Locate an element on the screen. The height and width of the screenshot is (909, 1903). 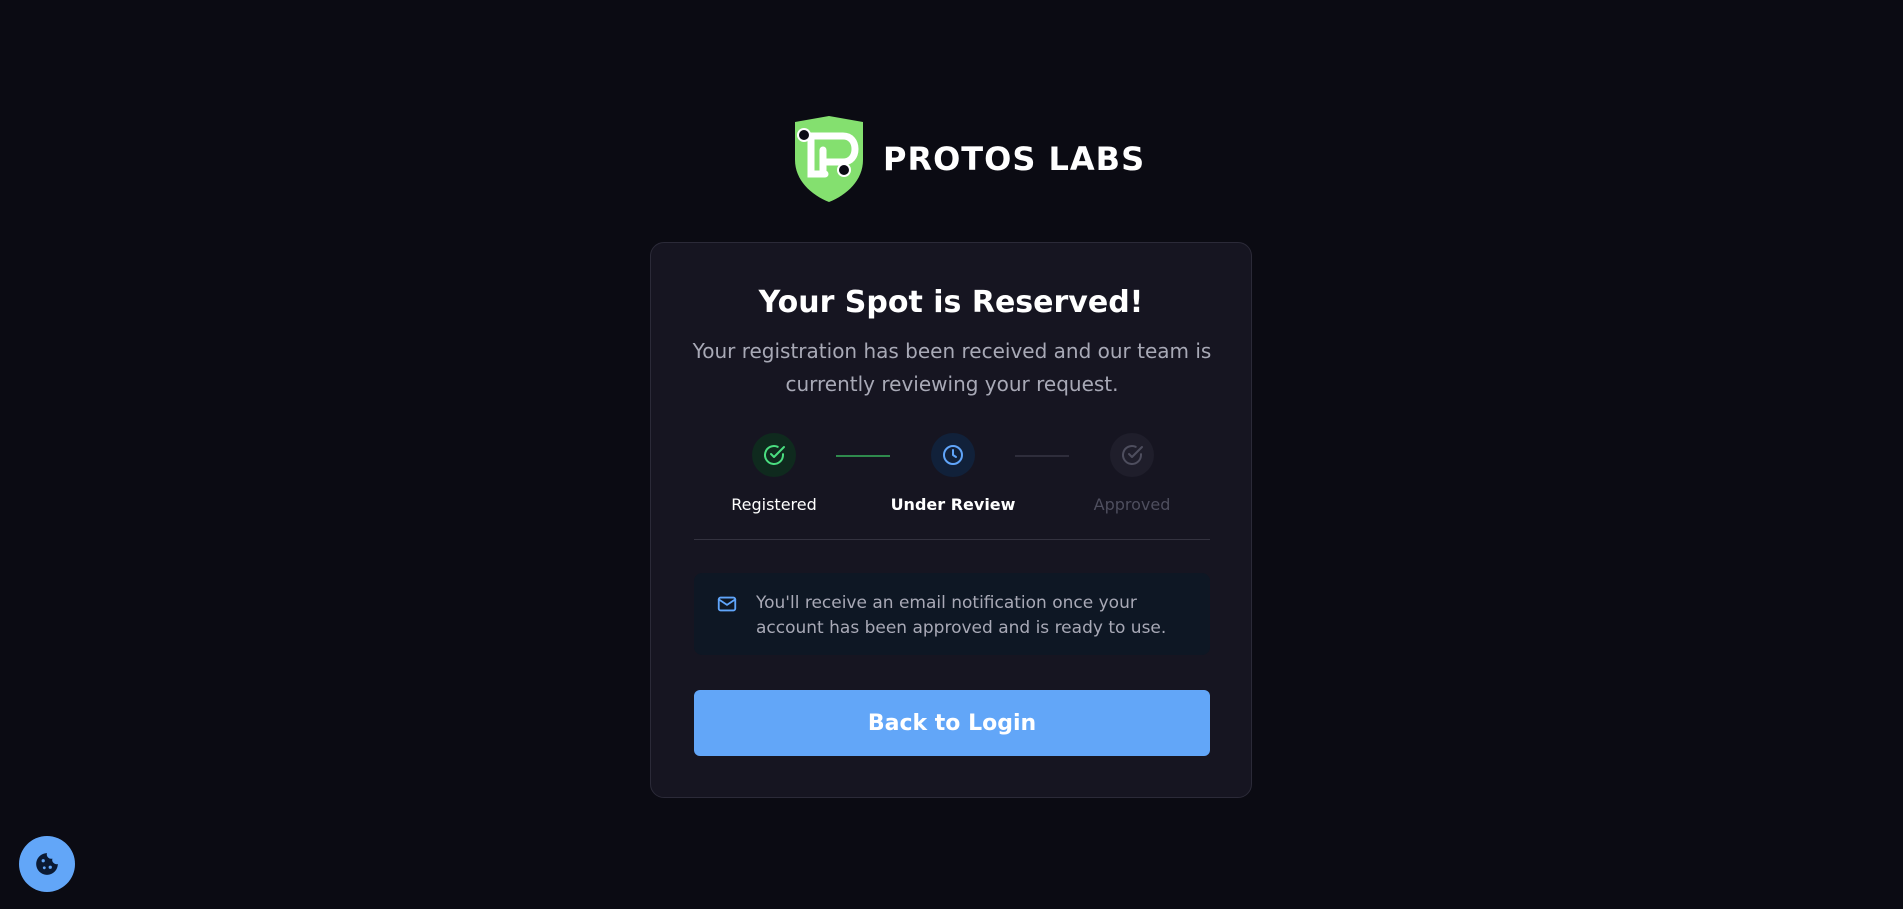
step-approved: Approved is located at coordinates (1132, 474).